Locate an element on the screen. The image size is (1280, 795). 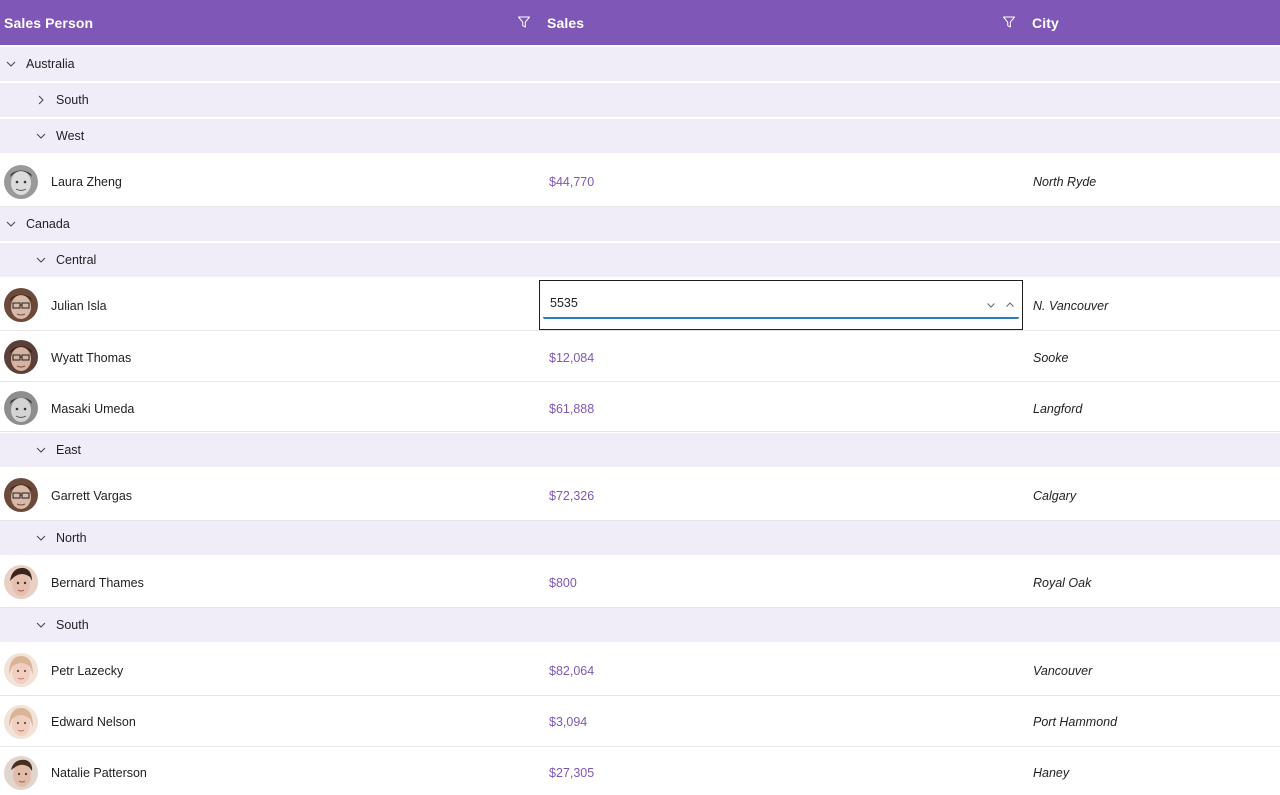
city-value: Royal Oak is located at coordinates (1062, 583).